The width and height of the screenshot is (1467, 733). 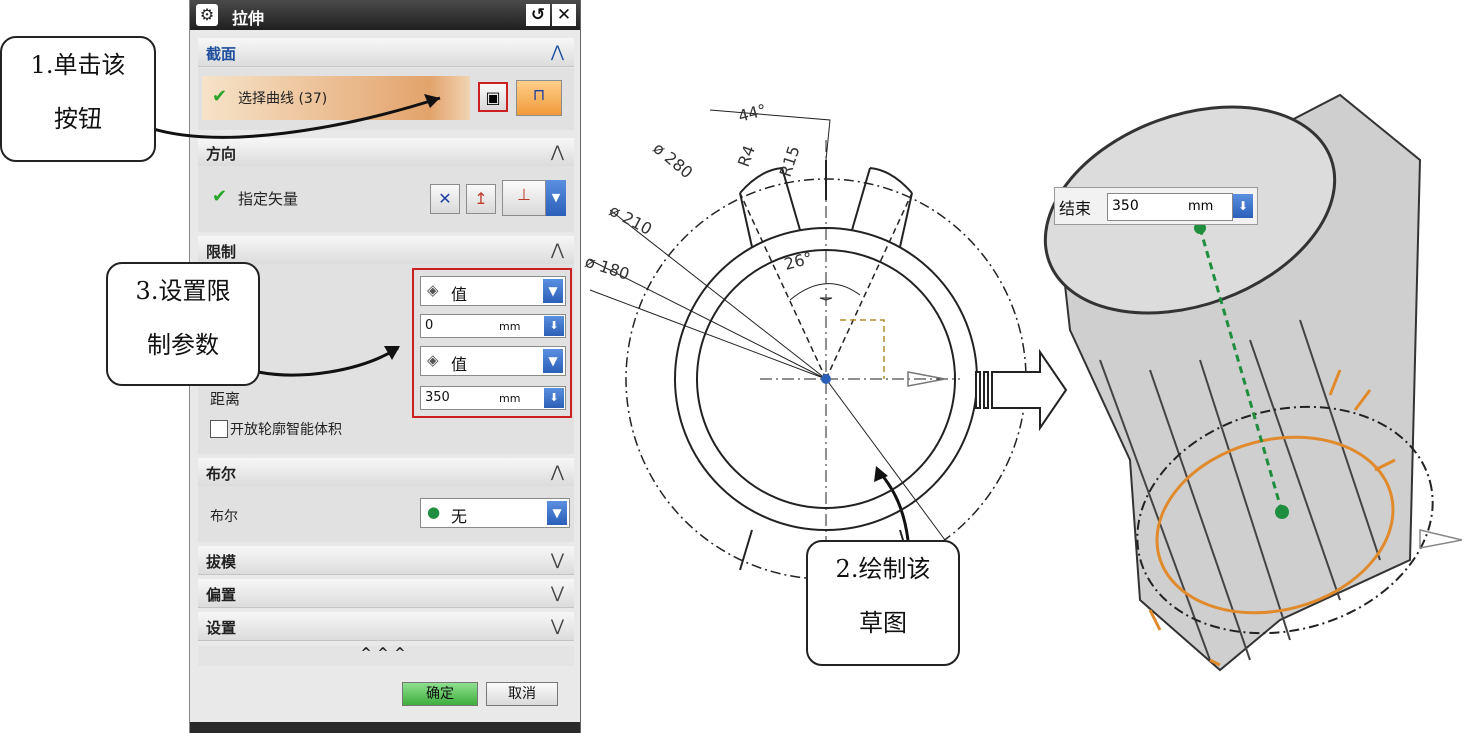 What do you see at coordinates (883, 569) in the screenshot?
I see `callout-step2-line1: 2.绘制该` at bounding box center [883, 569].